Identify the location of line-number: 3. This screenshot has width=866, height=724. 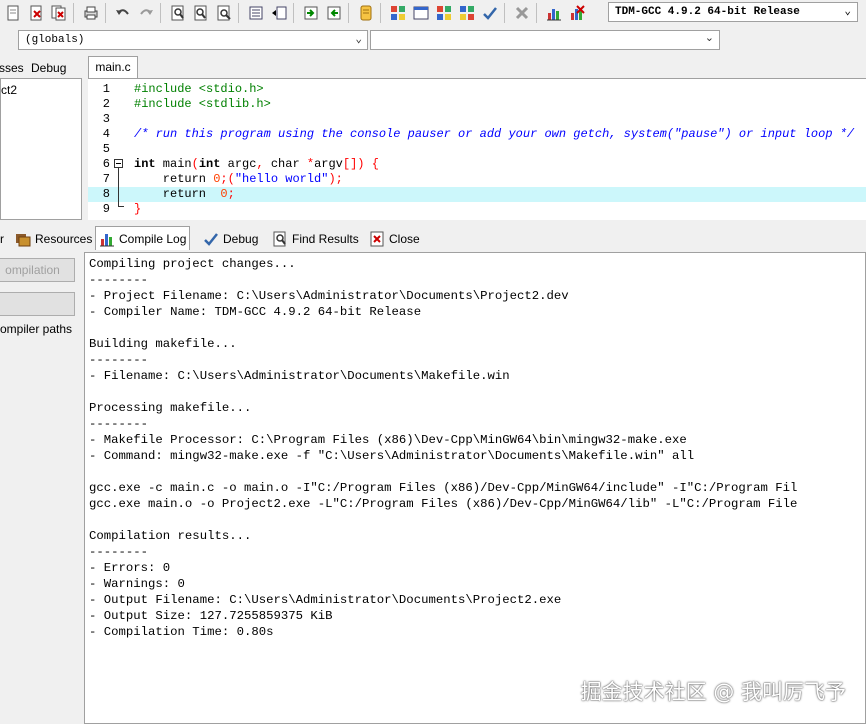
(106, 119).